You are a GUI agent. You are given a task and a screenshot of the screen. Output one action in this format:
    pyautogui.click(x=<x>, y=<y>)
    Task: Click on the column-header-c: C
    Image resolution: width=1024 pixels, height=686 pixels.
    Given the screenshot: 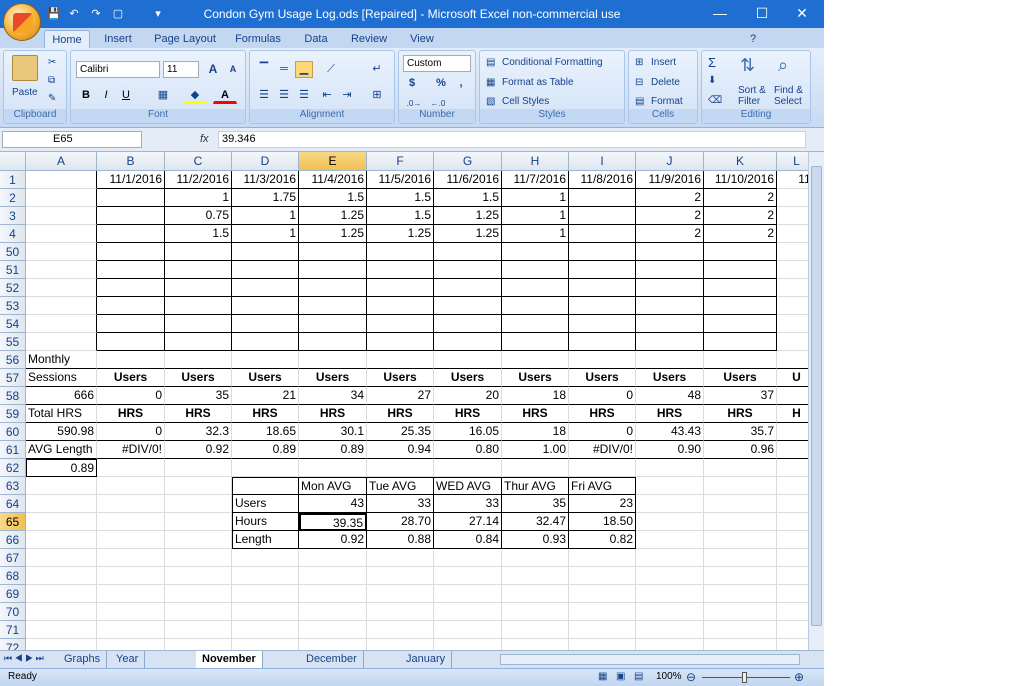 What is the action you would take?
    pyautogui.click(x=198, y=161)
    